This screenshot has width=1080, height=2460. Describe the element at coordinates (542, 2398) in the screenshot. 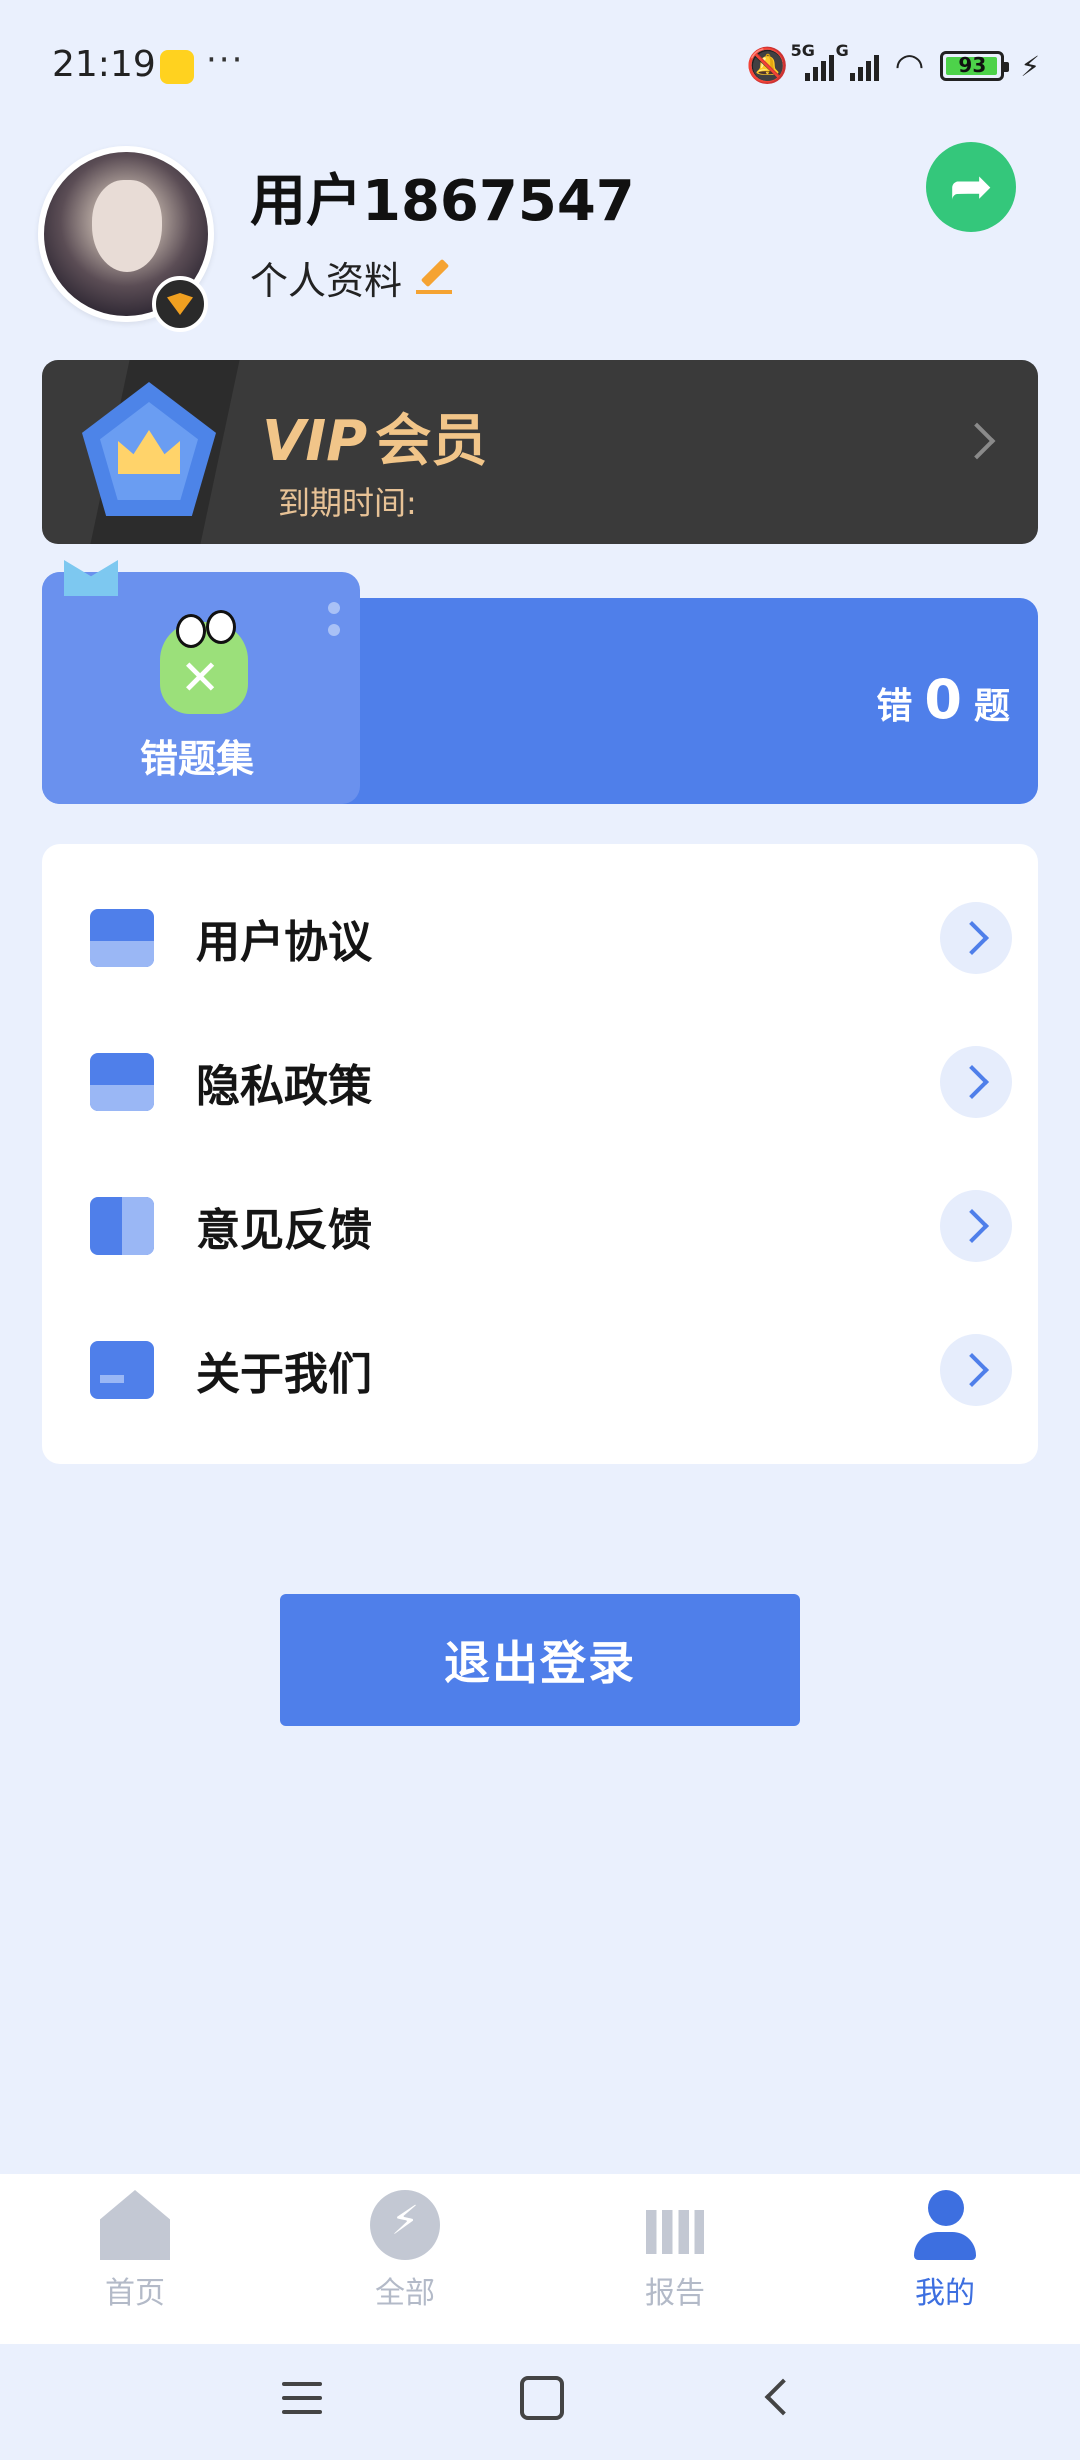

I see `home-button-icon` at that location.